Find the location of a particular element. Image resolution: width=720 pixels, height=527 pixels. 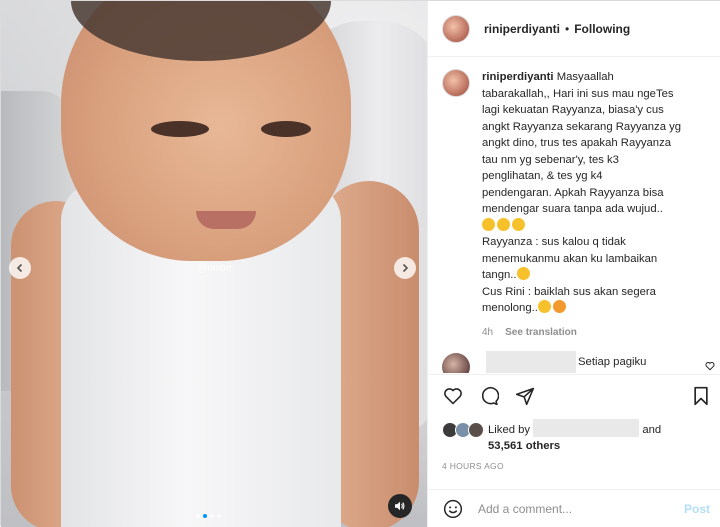

caption-avatar is located at coordinates (456, 83).